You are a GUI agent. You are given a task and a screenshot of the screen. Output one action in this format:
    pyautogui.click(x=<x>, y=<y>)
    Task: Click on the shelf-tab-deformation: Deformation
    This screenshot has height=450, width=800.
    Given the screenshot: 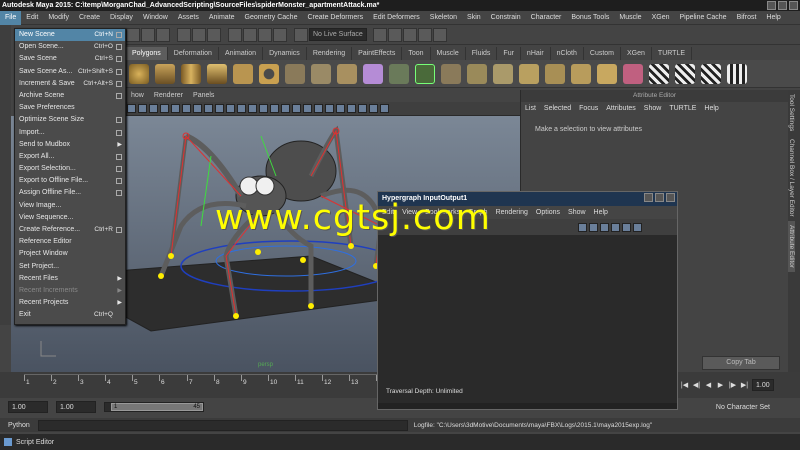 What is the action you would take?
    pyautogui.click(x=193, y=53)
    